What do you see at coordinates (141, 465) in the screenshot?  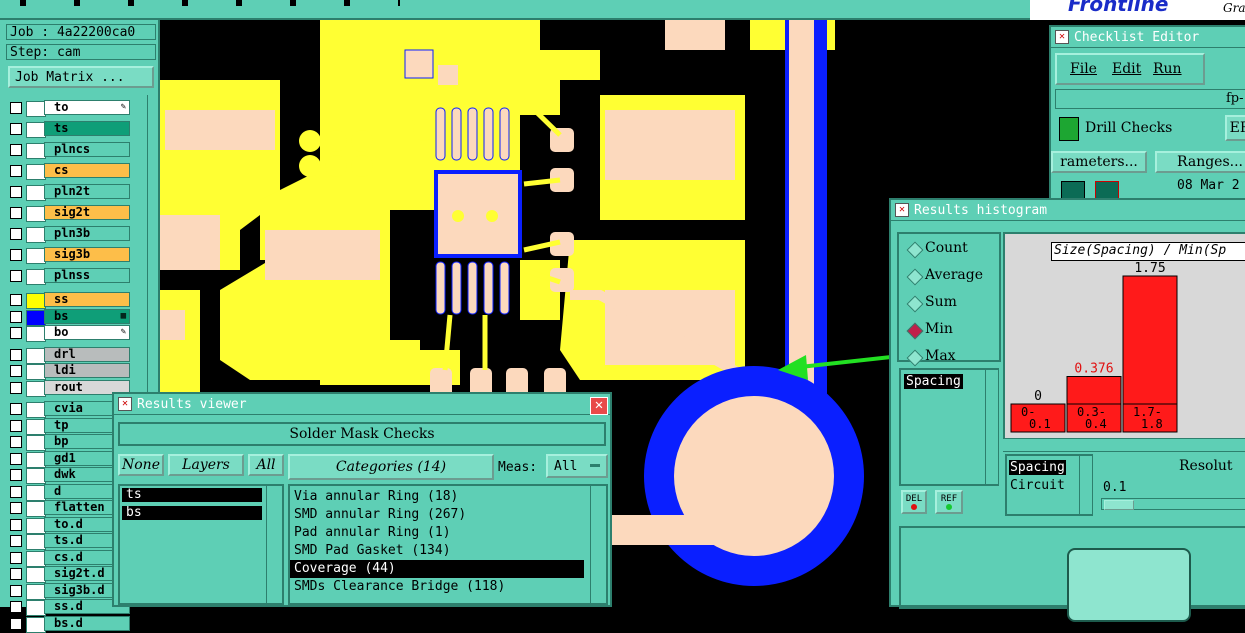 I see `none-button: None` at bounding box center [141, 465].